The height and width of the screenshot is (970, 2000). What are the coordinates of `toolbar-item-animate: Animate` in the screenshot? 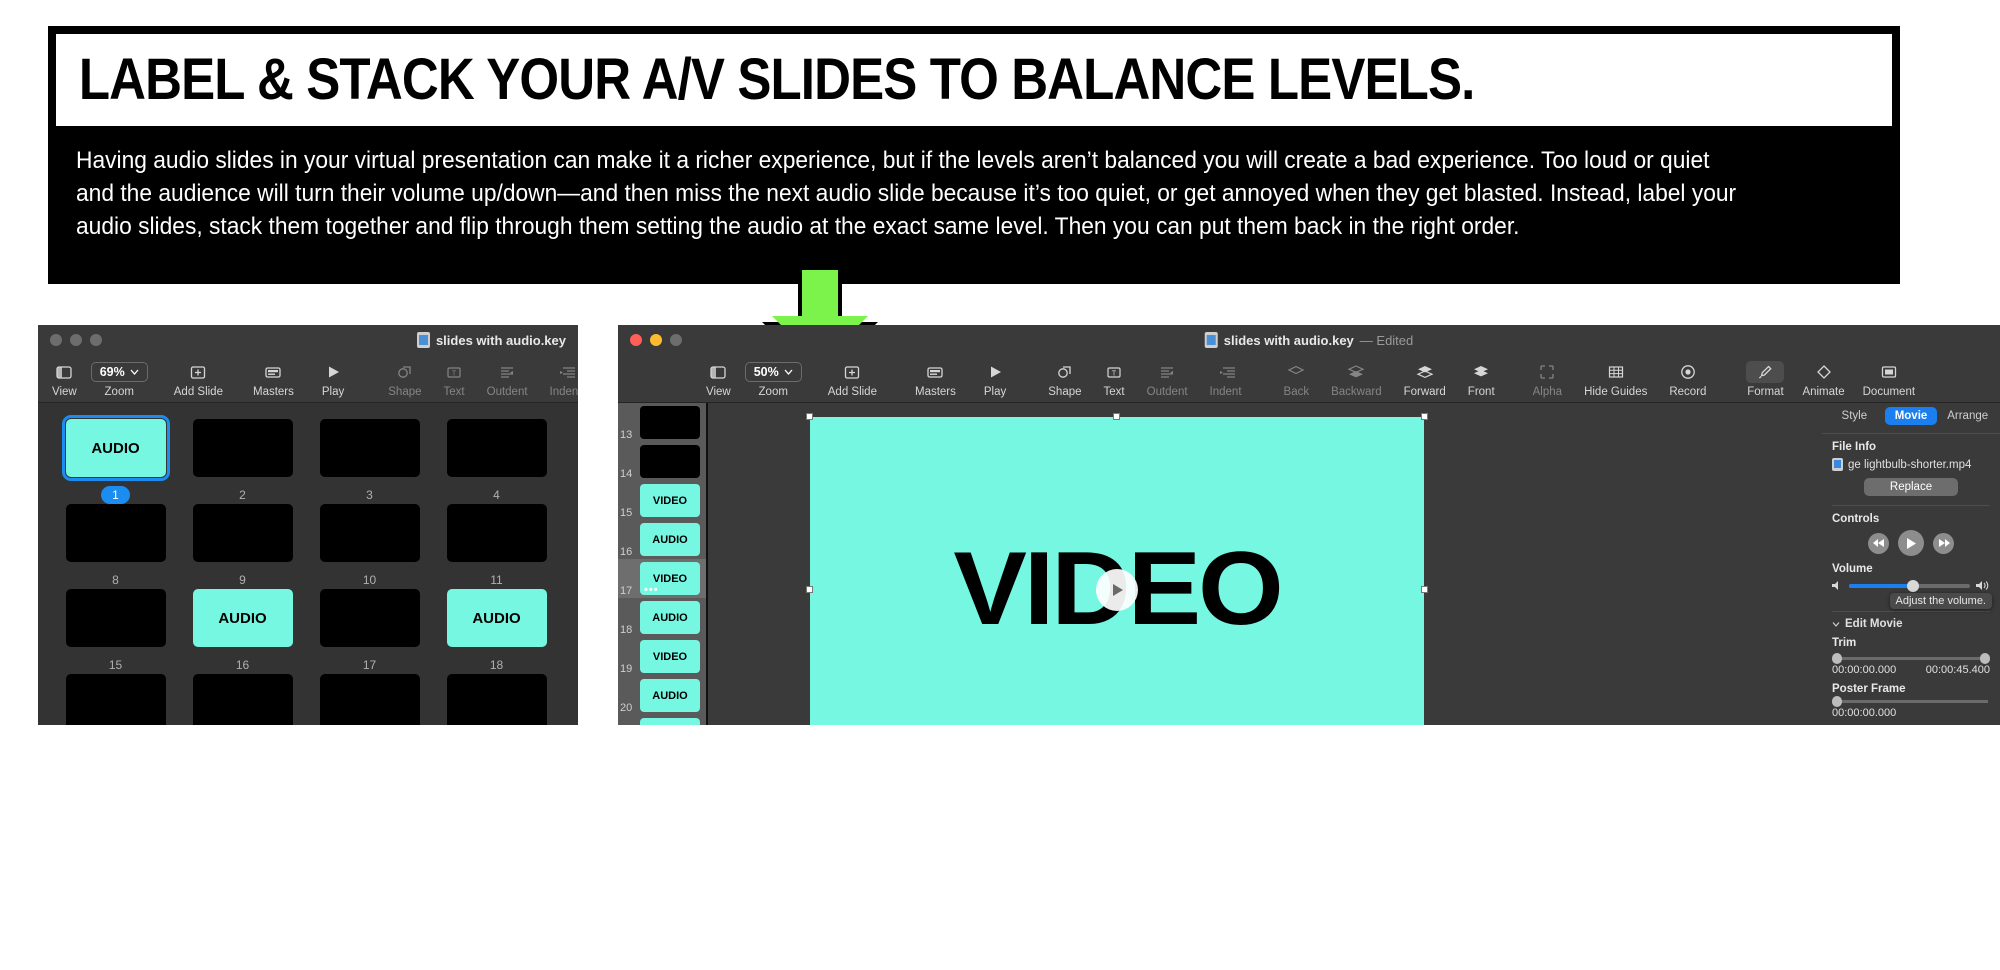 It's located at (1823, 379).